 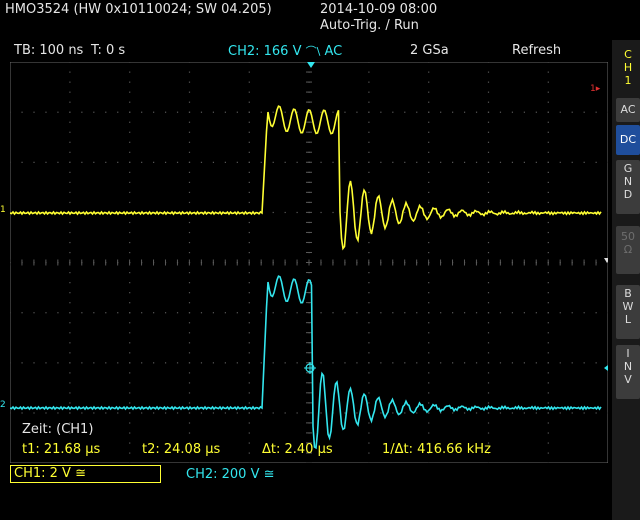 I want to click on trigger-time-readout: T: 0 s, so click(x=108, y=50).